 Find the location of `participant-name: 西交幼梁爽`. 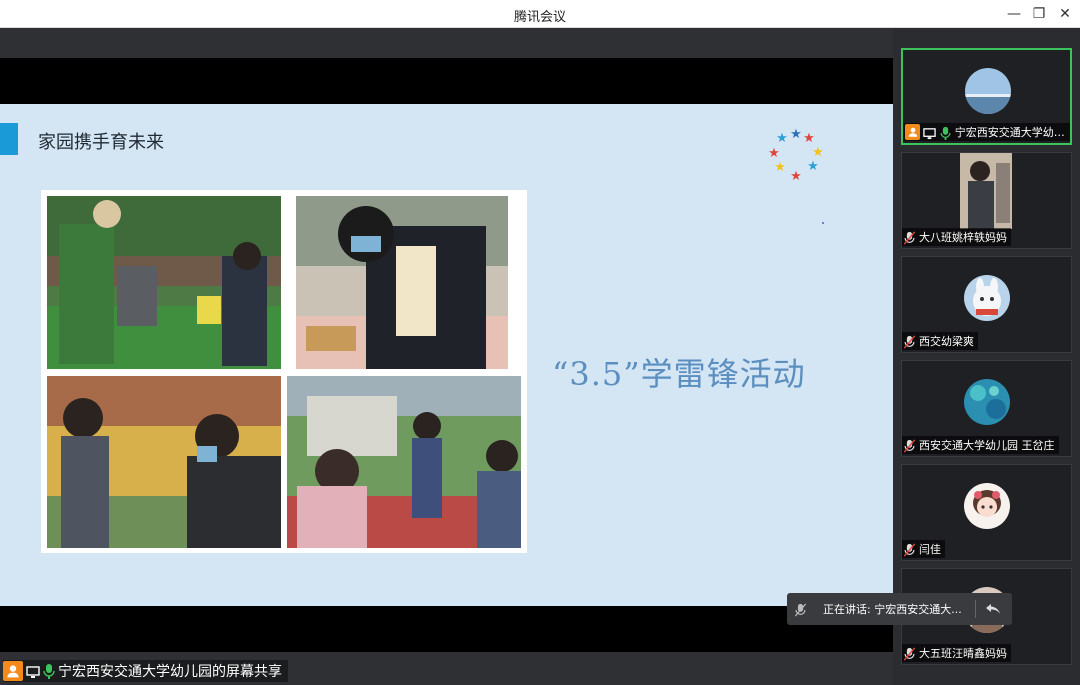

participant-name: 西交幼梁爽 is located at coordinates (946, 341).